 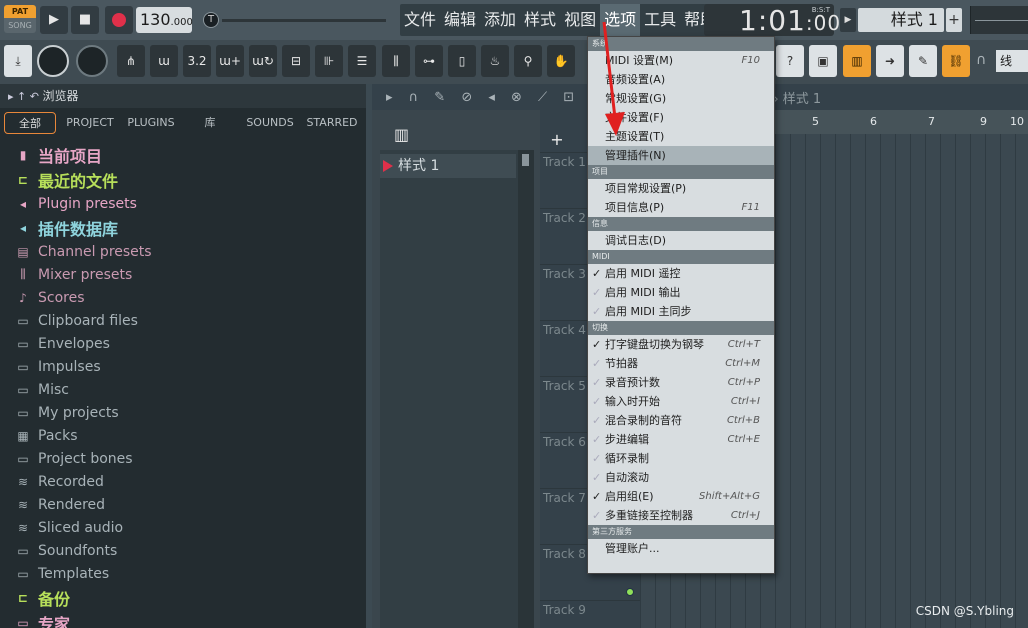 What do you see at coordinates (210, 123) in the screenshot?
I see `tab-library: 库` at bounding box center [210, 123].